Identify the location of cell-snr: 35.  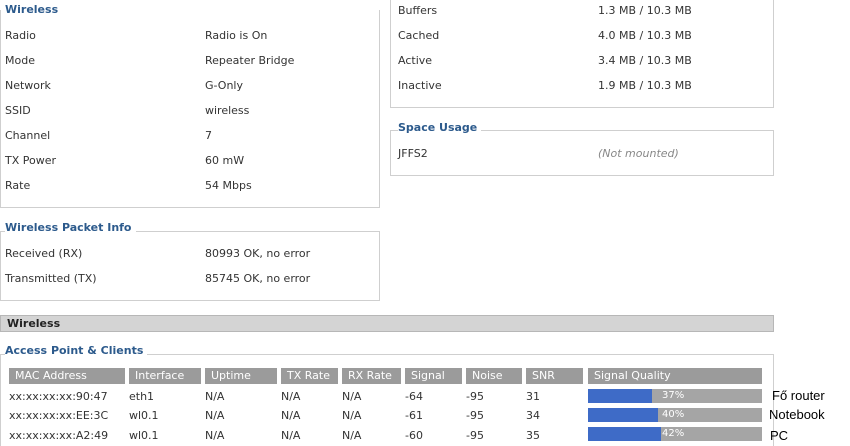
(533, 435).